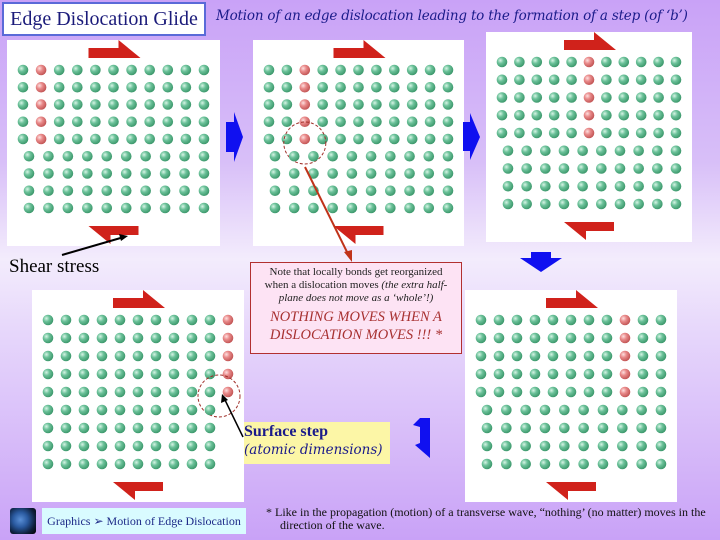  What do you see at coordinates (356, 272) in the screenshot?
I see `note-line-1: Note that locally bonds get reorganized` at bounding box center [356, 272].